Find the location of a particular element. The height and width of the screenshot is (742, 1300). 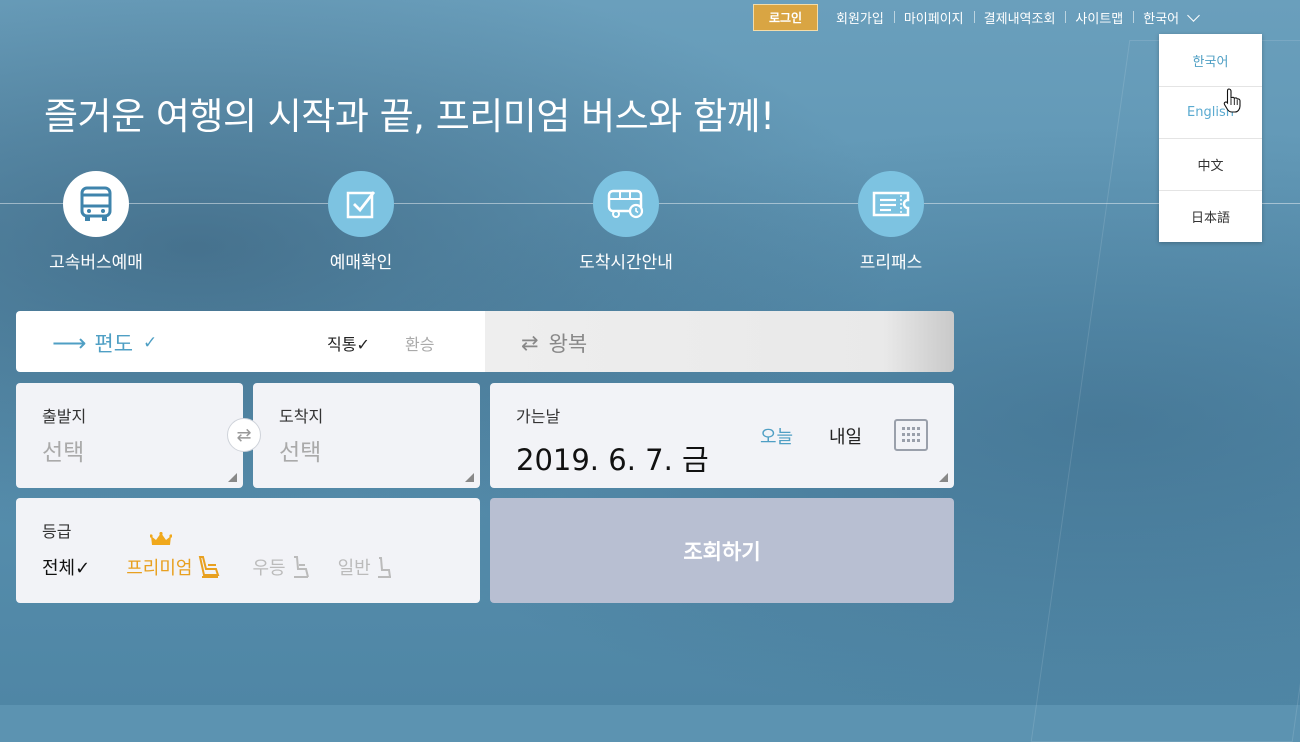

top-nav: 로그인 회원가입 마이페이지 결제내역조회 사이트맵 한국어 is located at coordinates (980, 17).